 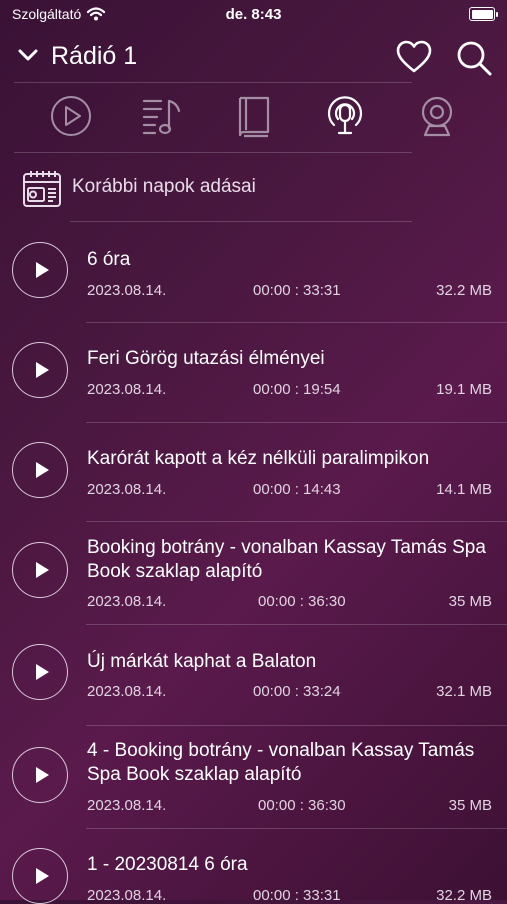 I want to click on heart-icon, so click(x=414, y=57).